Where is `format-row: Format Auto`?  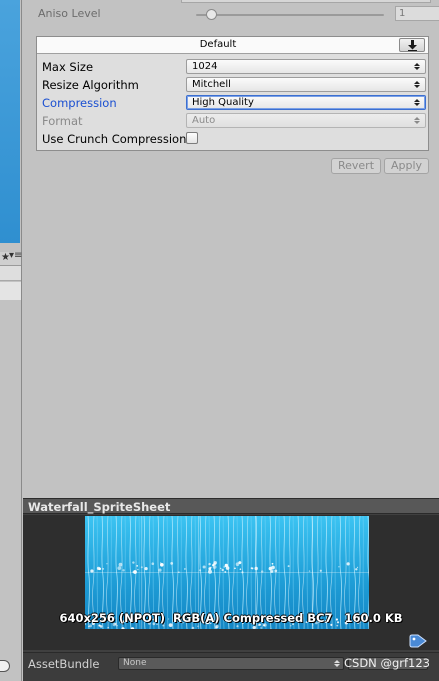 format-row: Format Auto is located at coordinates (234, 120).